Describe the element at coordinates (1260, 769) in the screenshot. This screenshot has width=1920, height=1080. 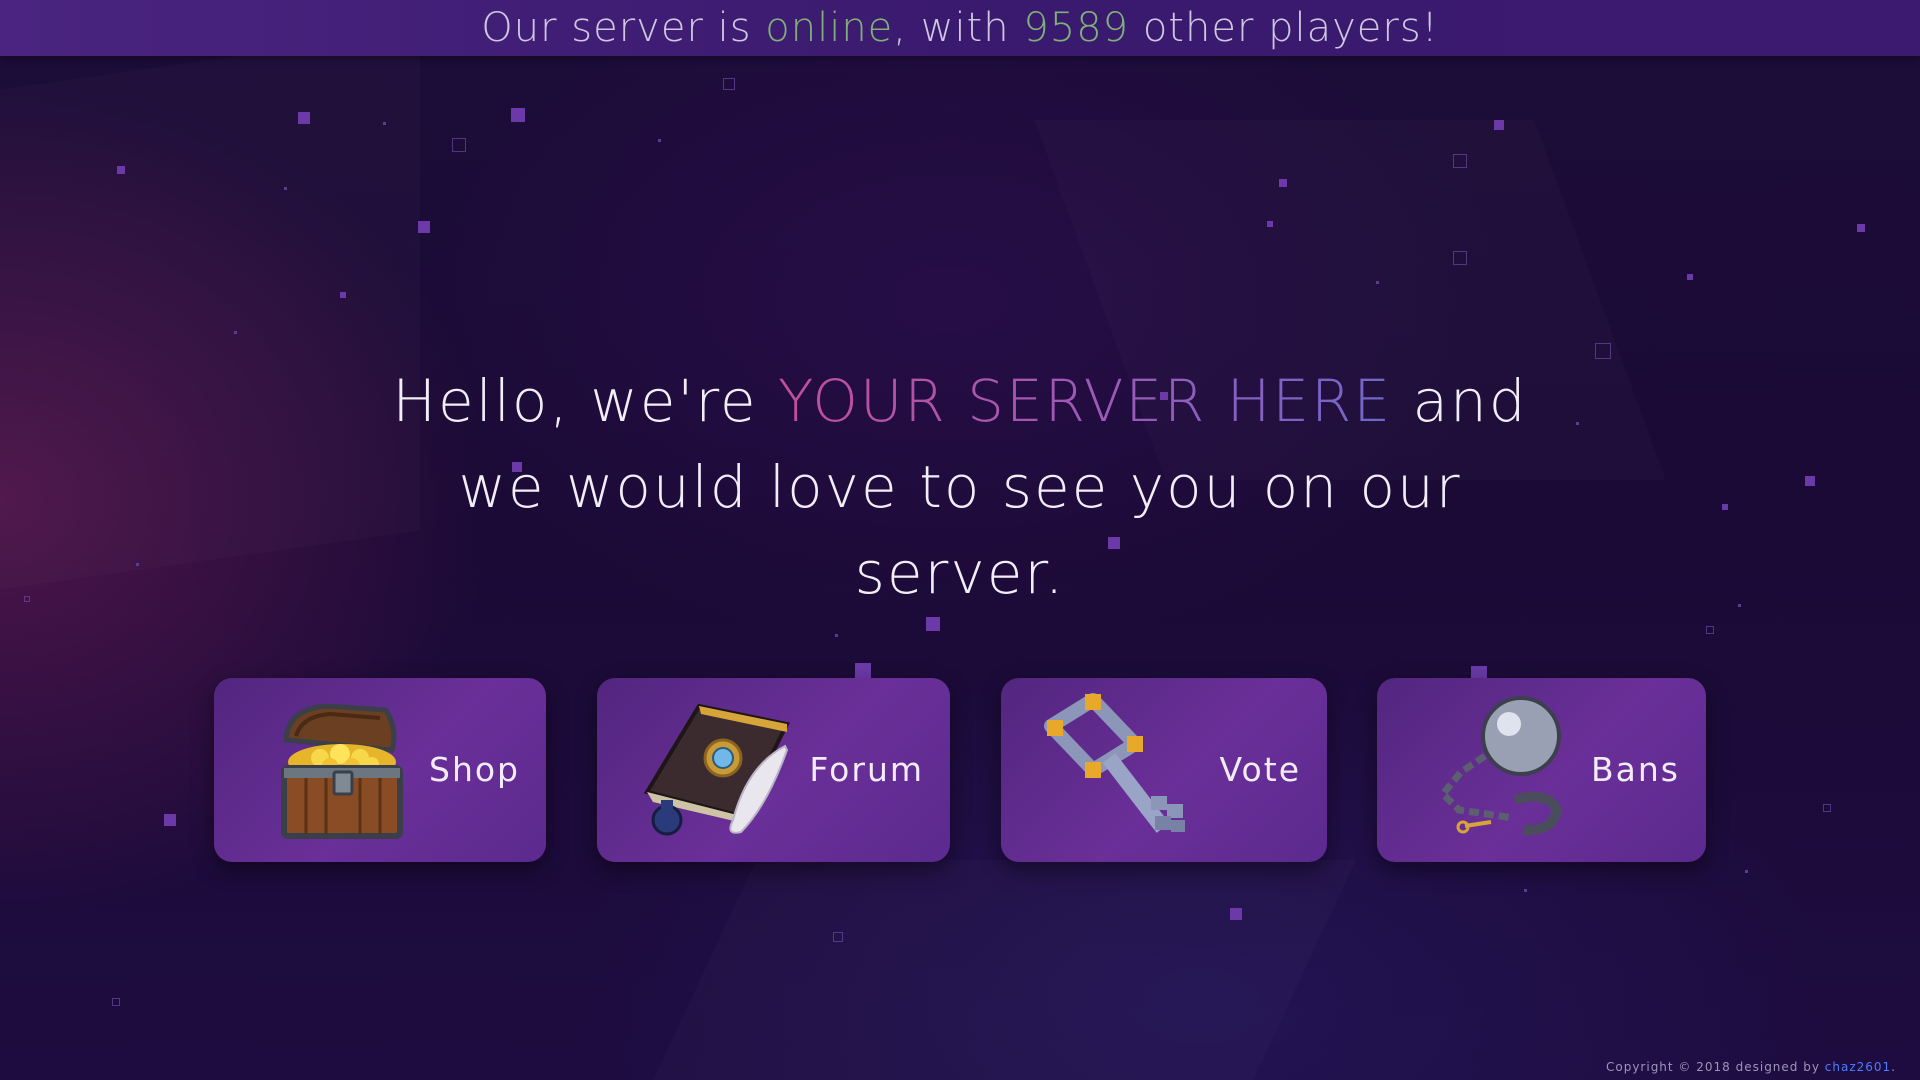
I see `vote-label: Vote` at that location.